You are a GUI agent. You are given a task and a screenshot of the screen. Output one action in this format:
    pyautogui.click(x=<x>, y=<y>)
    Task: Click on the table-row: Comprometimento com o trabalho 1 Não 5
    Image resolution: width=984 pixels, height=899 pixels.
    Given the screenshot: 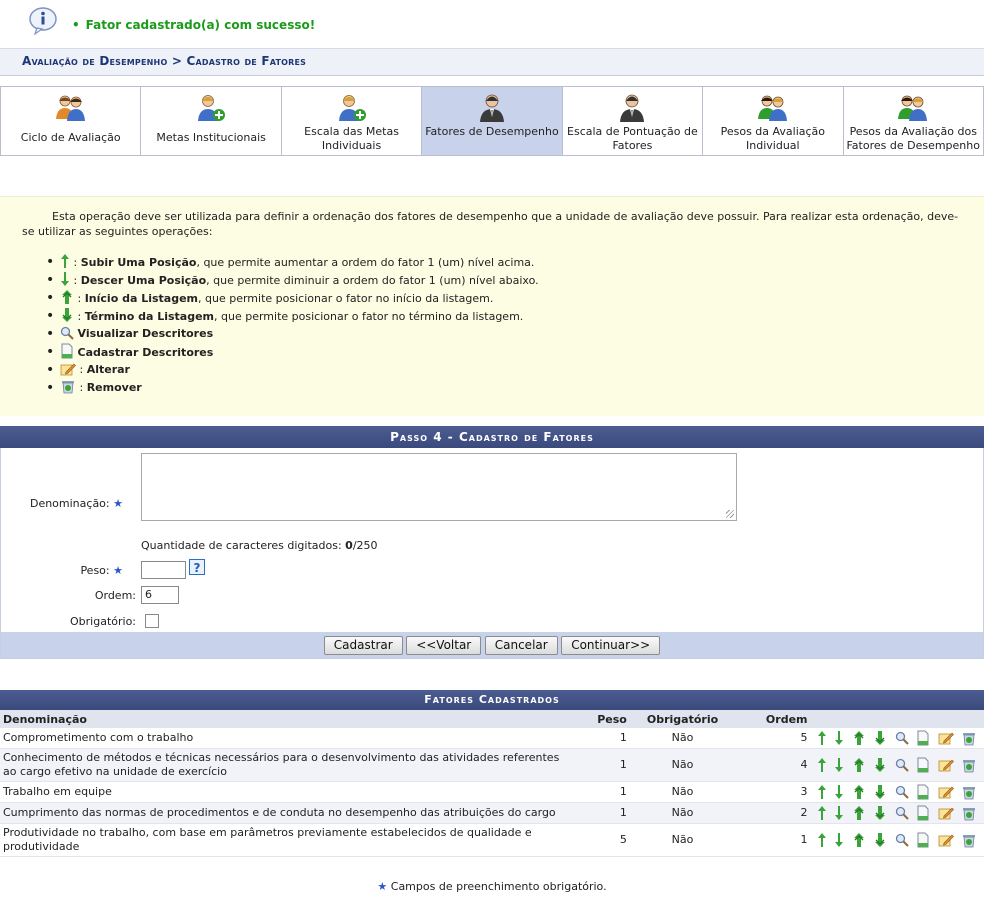 What is the action you would take?
    pyautogui.click(x=492, y=738)
    